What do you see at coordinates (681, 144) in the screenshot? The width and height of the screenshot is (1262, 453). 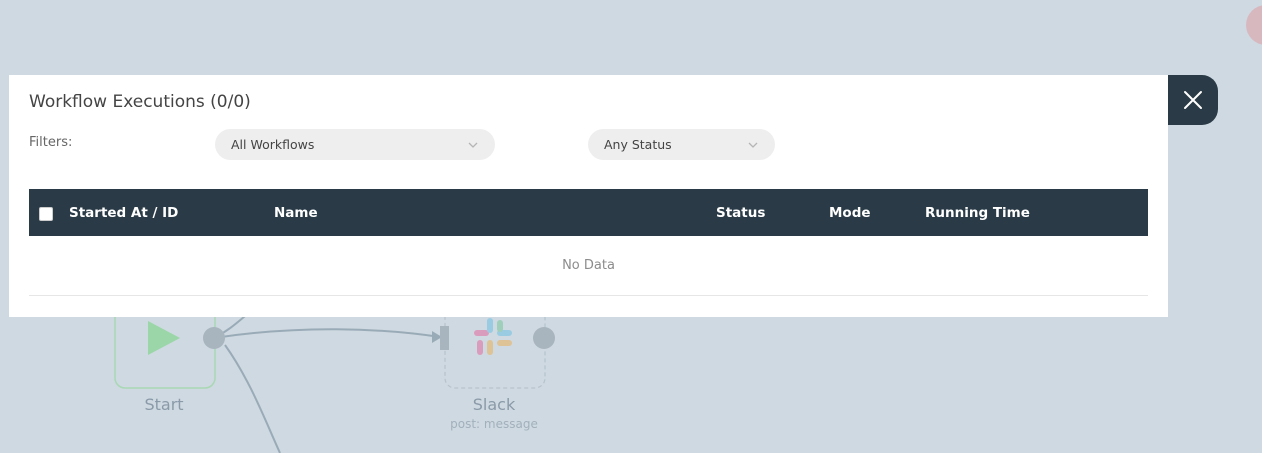 I see `status-filter-select: Any Status` at bounding box center [681, 144].